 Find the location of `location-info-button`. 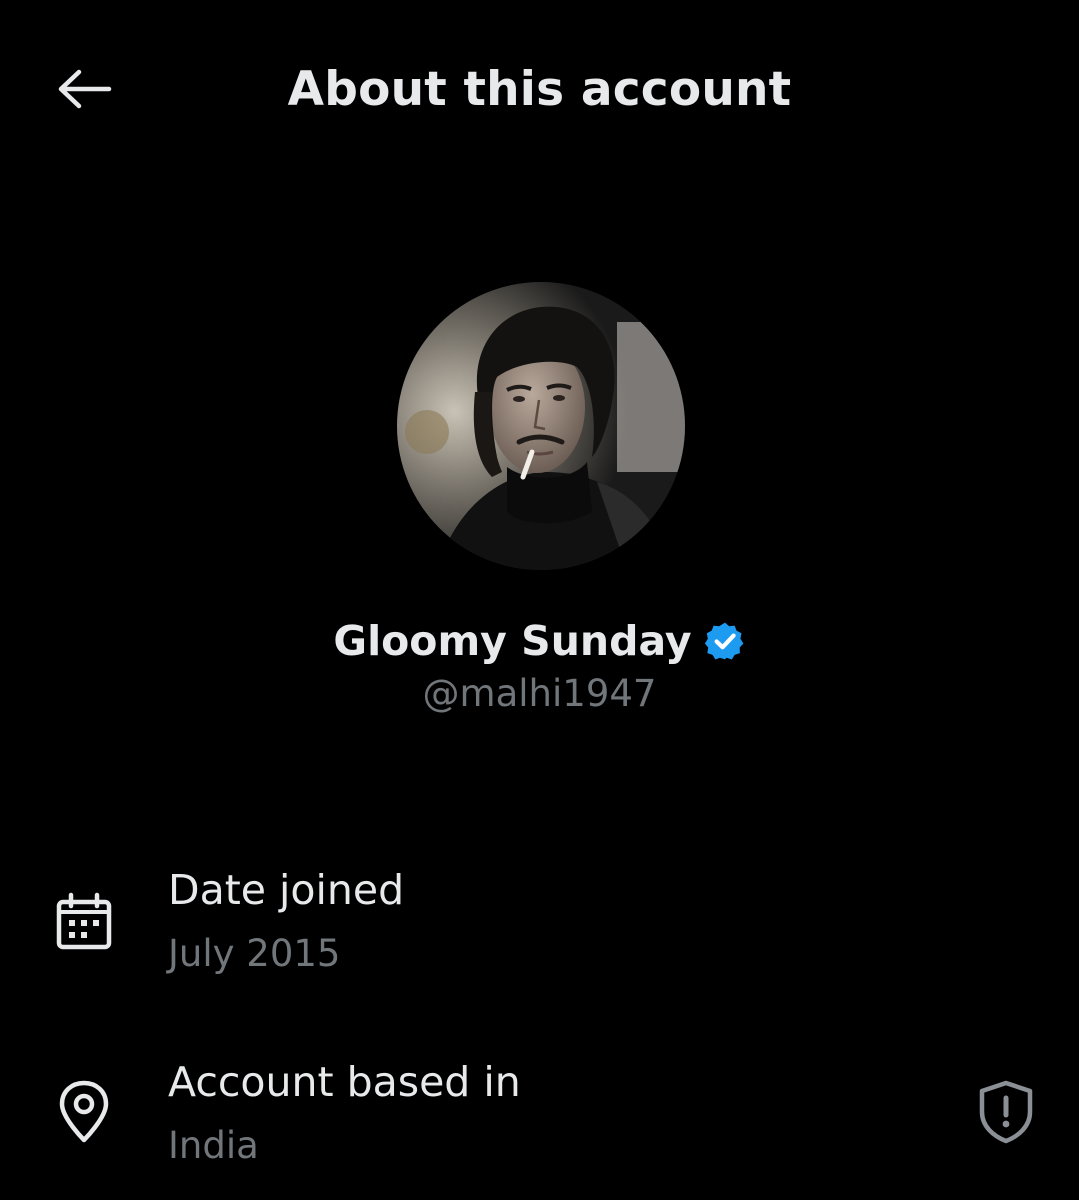

location-info-button is located at coordinates (1006, 1114).